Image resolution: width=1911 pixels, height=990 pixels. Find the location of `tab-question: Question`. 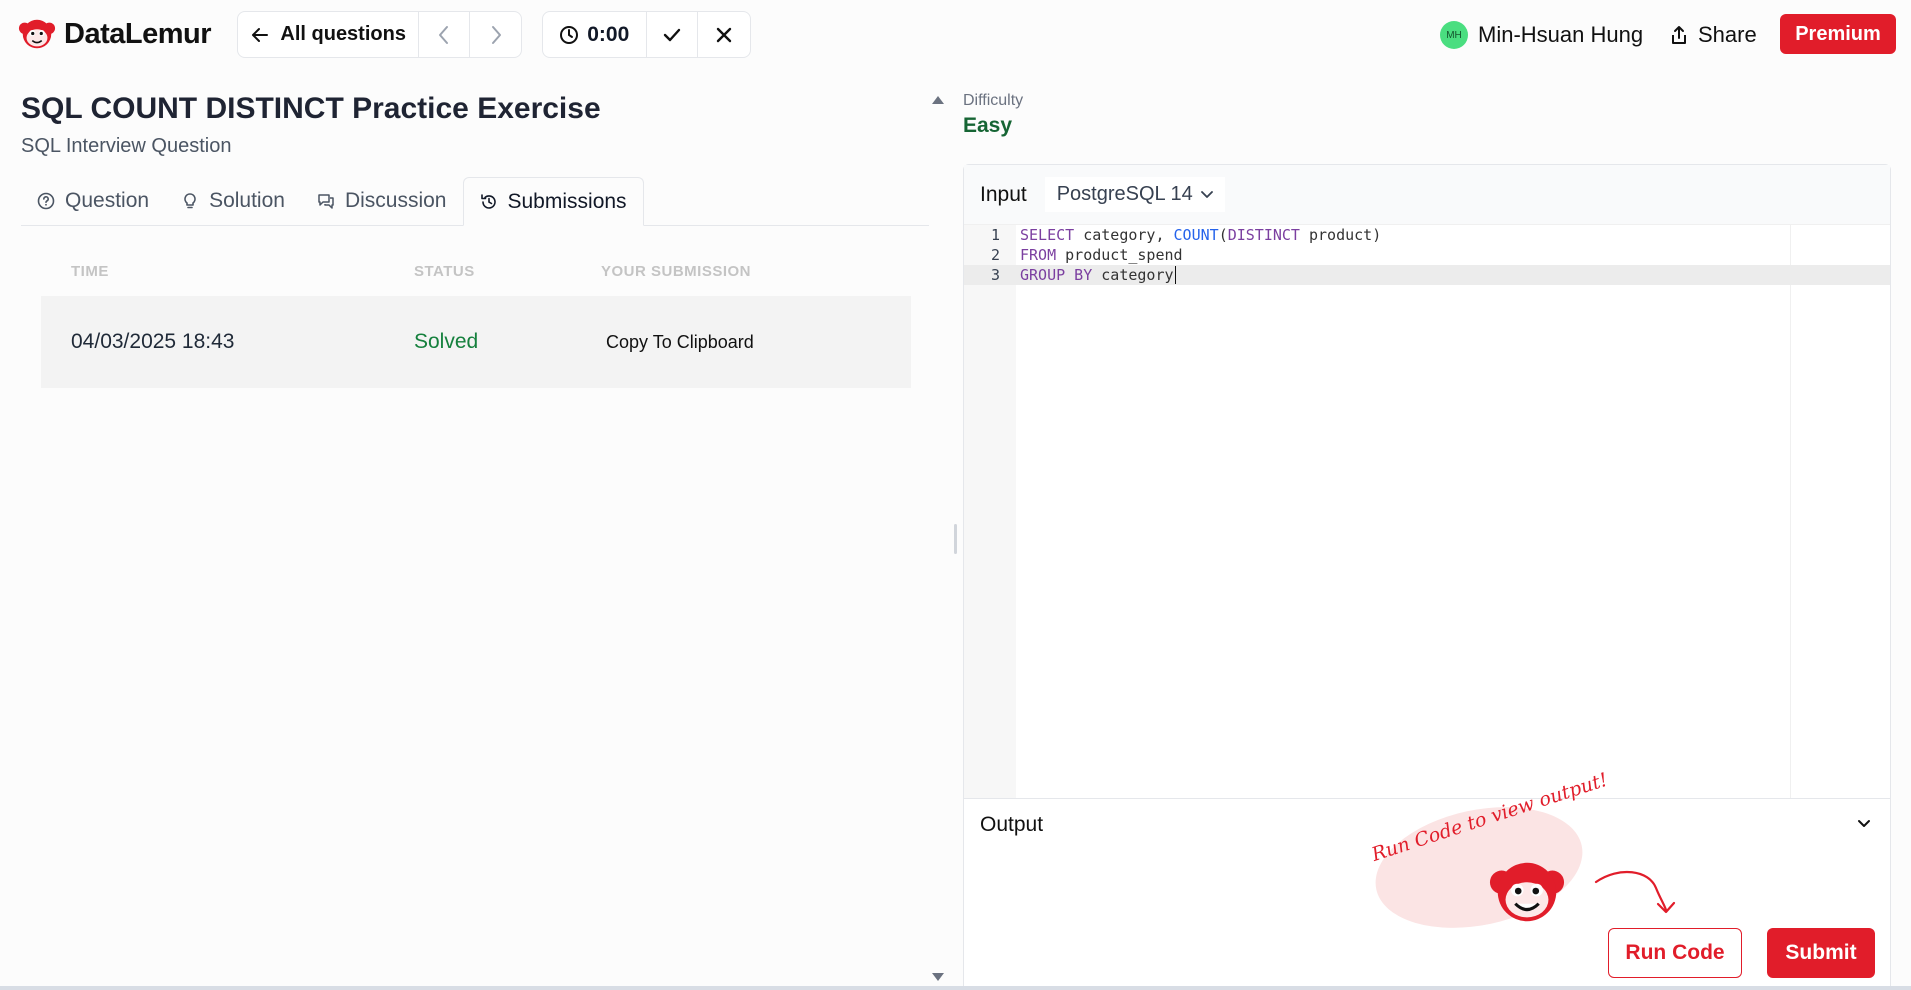

tab-question: Question is located at coordinates (93, 201).